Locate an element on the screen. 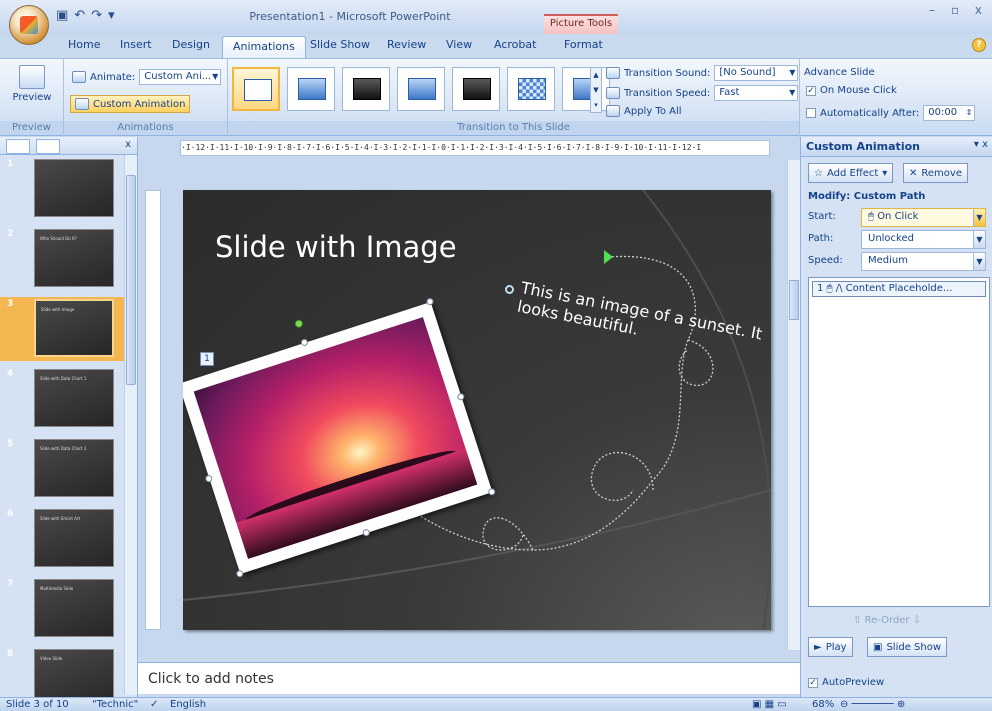 Image resolution: width=992 pixels, height=711 pixels. window-controls: – ▫ x is located at coordinates (958, 10).